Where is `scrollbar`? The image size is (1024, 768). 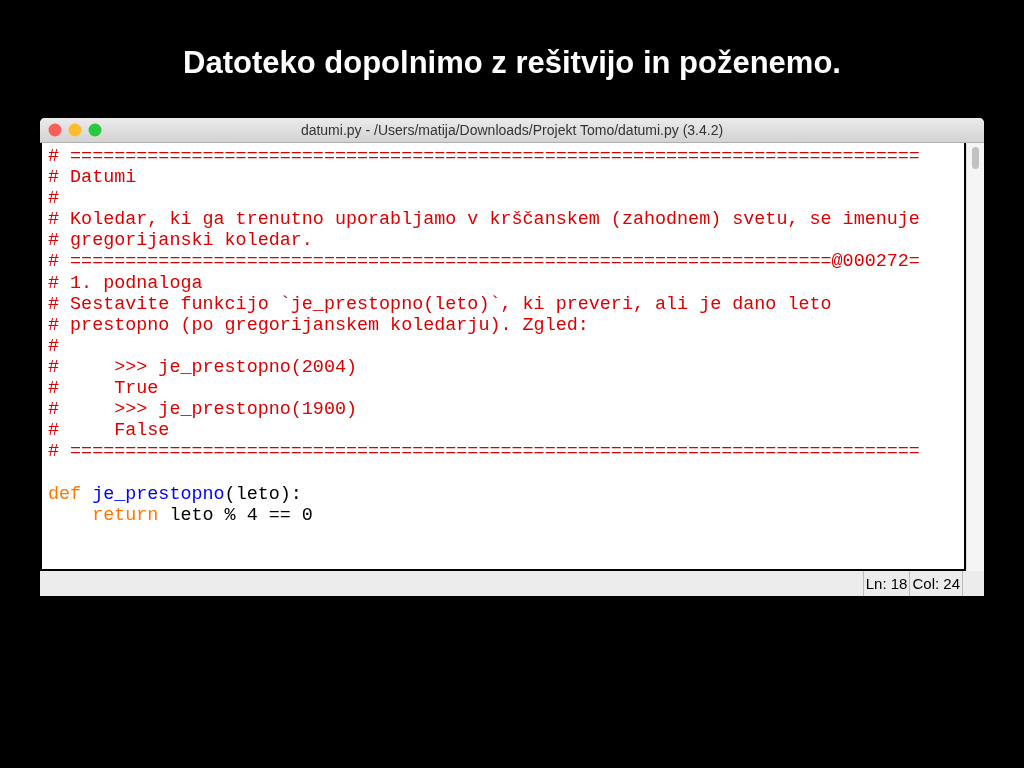 scrollbar is located at coordinates (975, 357).